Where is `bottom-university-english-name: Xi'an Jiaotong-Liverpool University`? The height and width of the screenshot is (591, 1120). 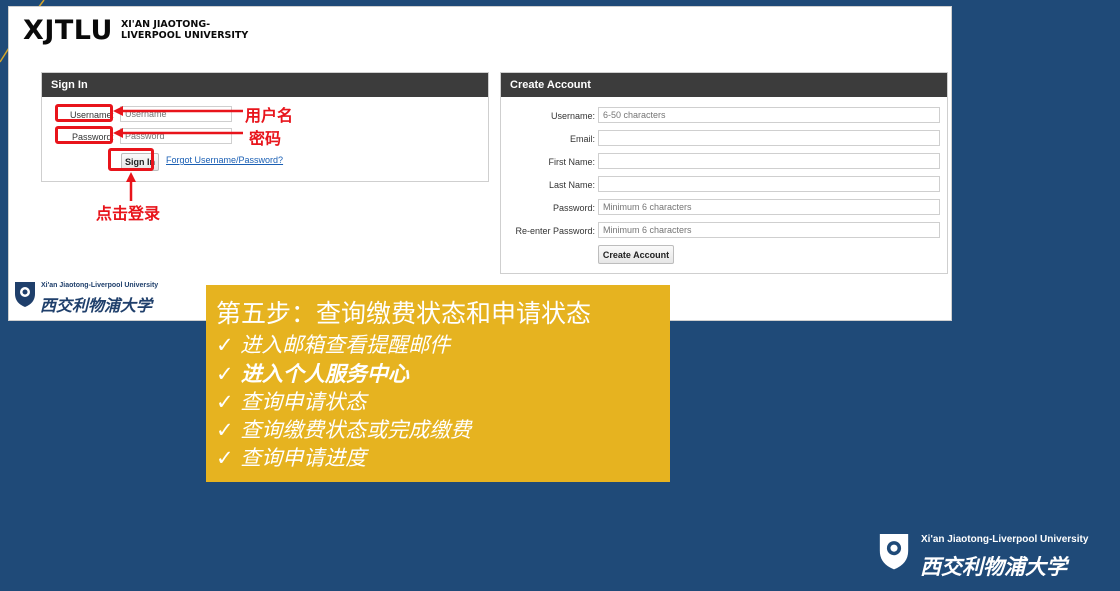
bottom-university-english-name: Xi'an Jiaotong-Liverpool University is located at coordinates (1005, 539).